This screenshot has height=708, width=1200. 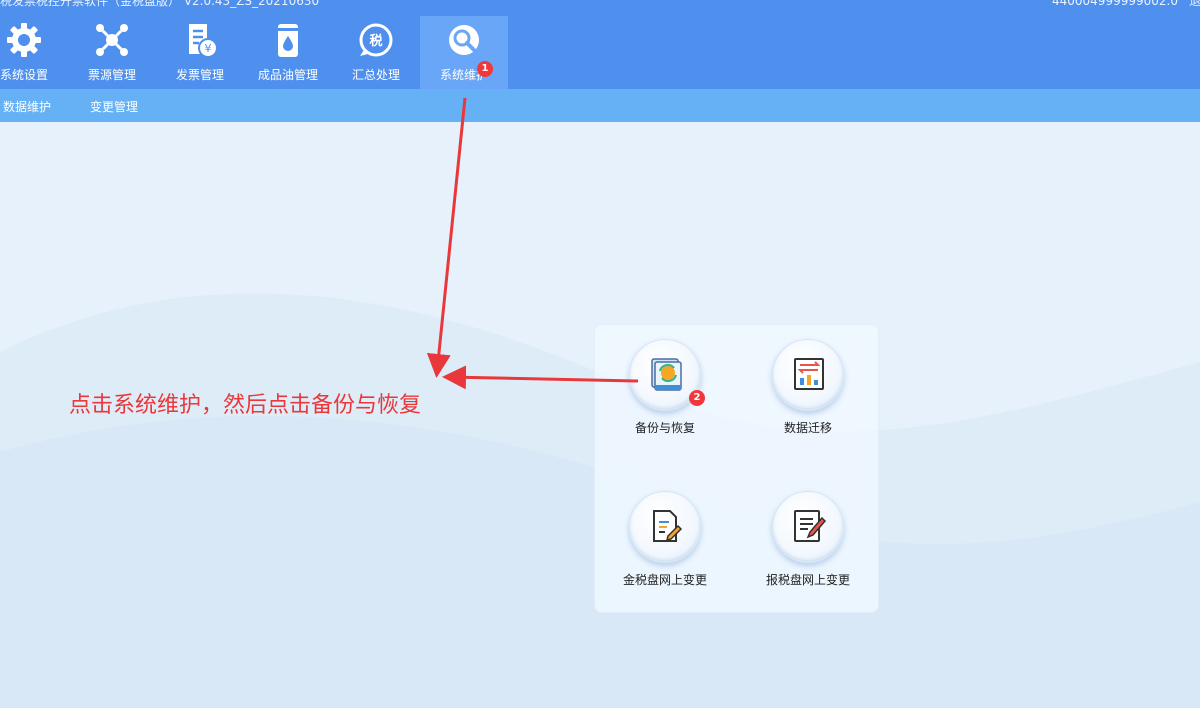 I want to click on notification-badge: 2, so click(x=697, y=398).